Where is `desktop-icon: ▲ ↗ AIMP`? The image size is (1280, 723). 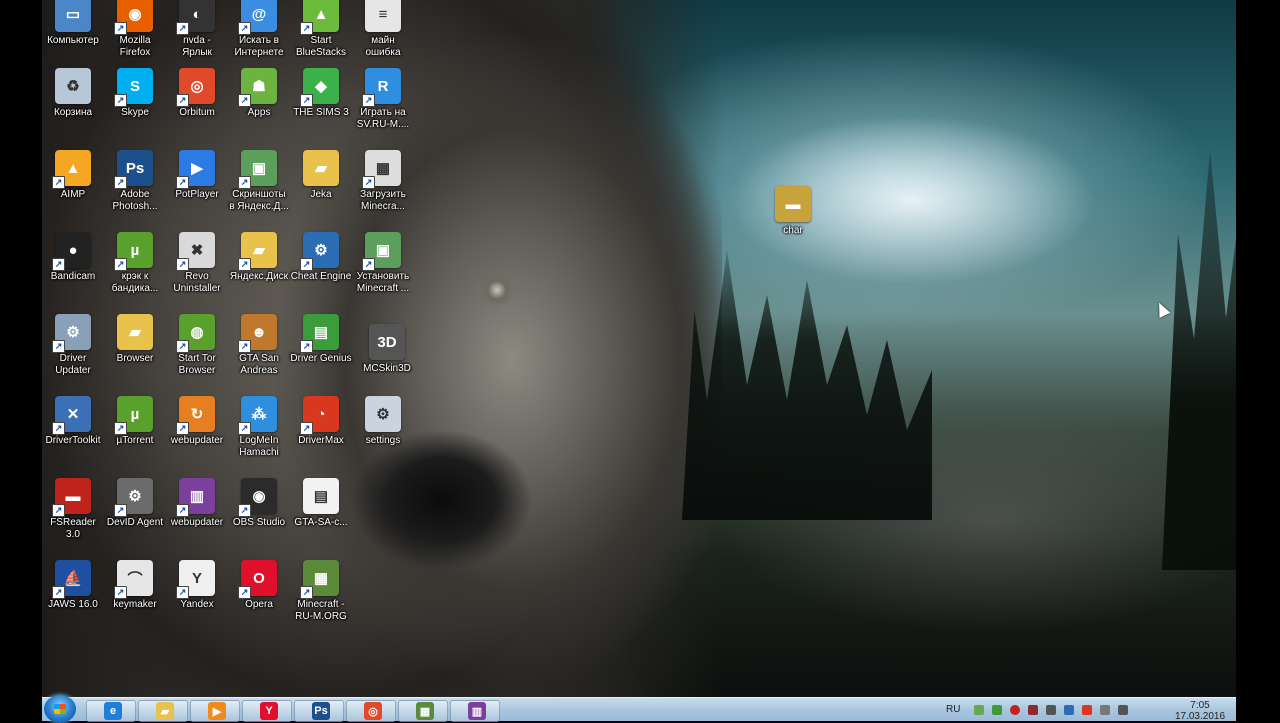
desktop-icon: ▲ ↗ AIMP is located at coordinates (73, 187).